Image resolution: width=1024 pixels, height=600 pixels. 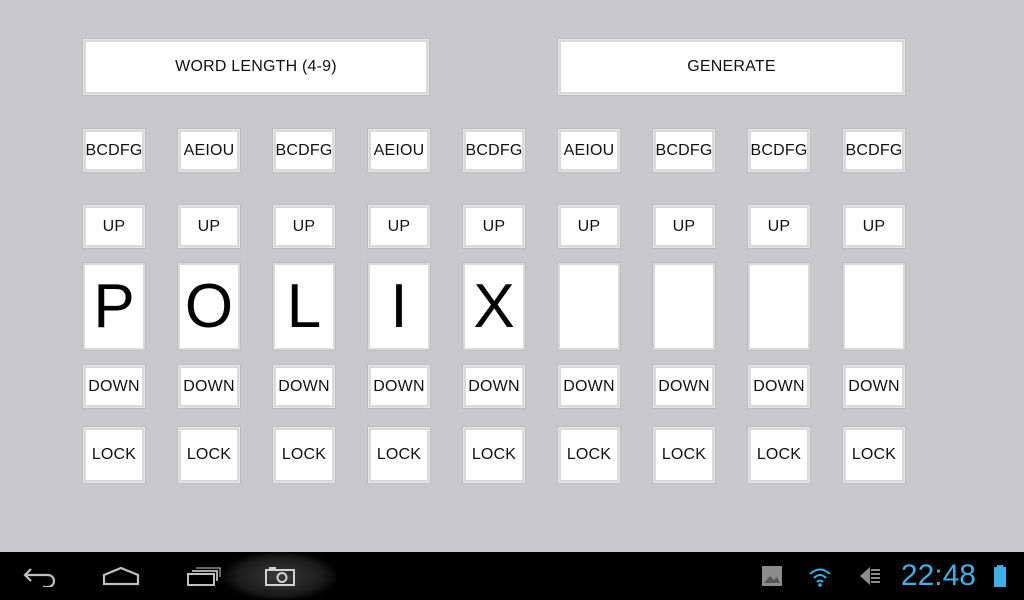 What do you see at coordinates (874, 150) in the screenshot?
I see `category-button-9: BCDFG` at bounding box center [874, 150].